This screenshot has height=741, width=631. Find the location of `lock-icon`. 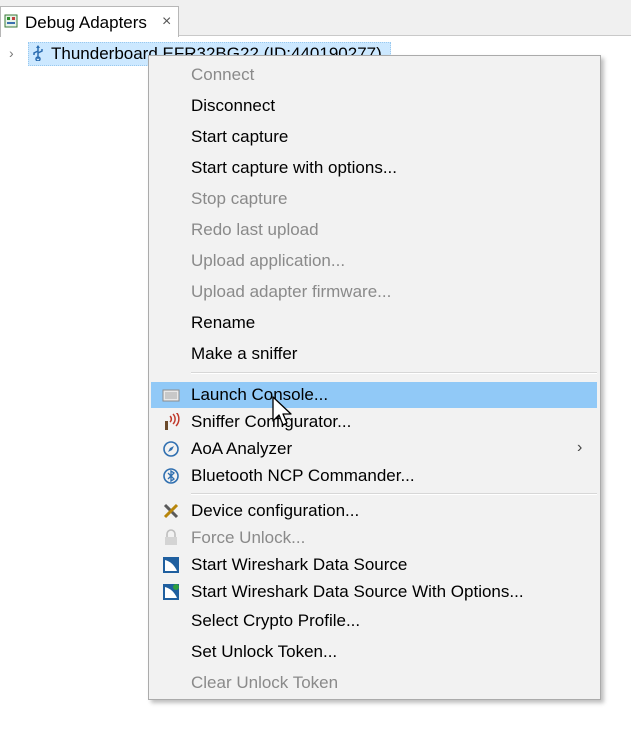

lock-icon is located at coordinates (171, 538).